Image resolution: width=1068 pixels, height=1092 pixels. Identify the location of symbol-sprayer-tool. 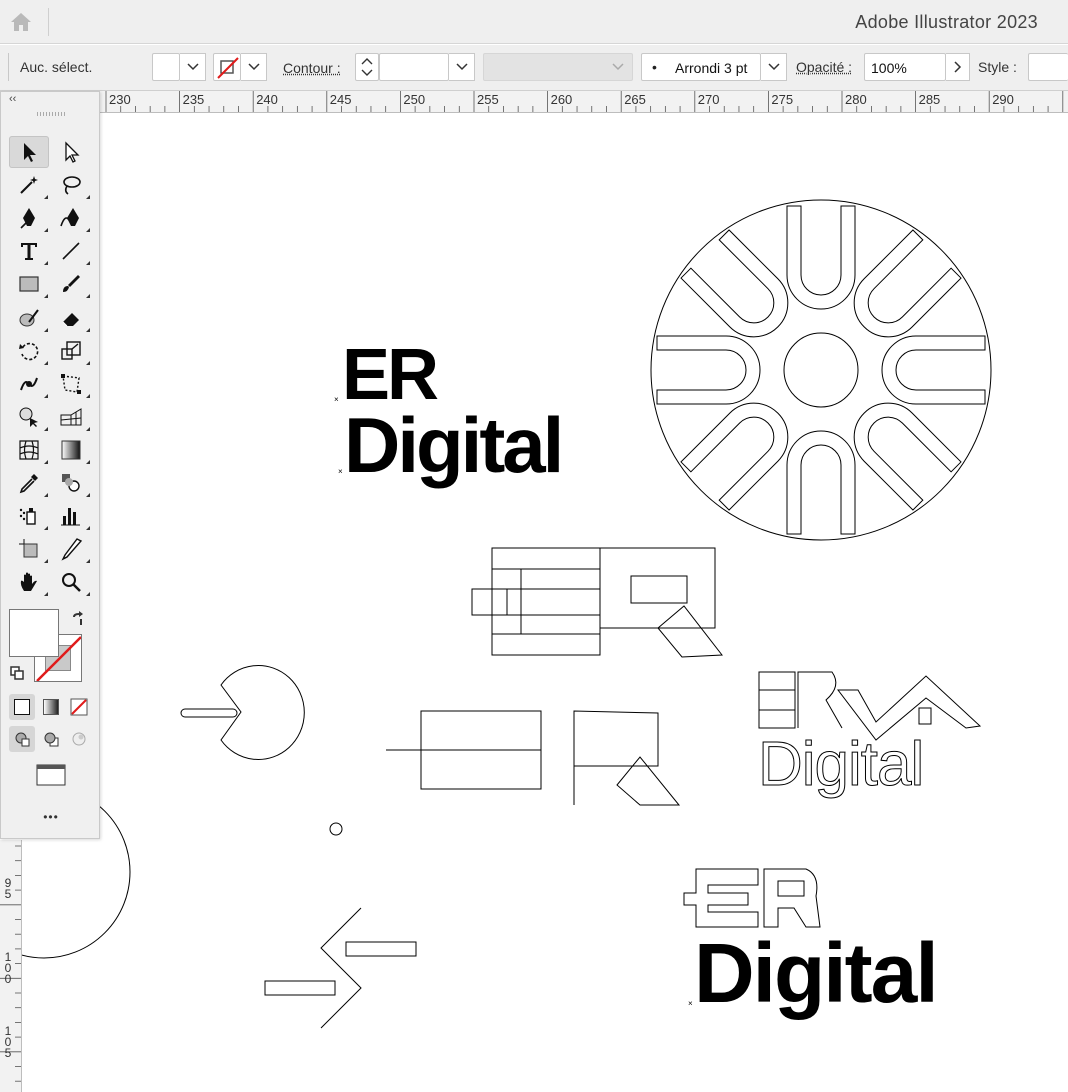
(29, 516).